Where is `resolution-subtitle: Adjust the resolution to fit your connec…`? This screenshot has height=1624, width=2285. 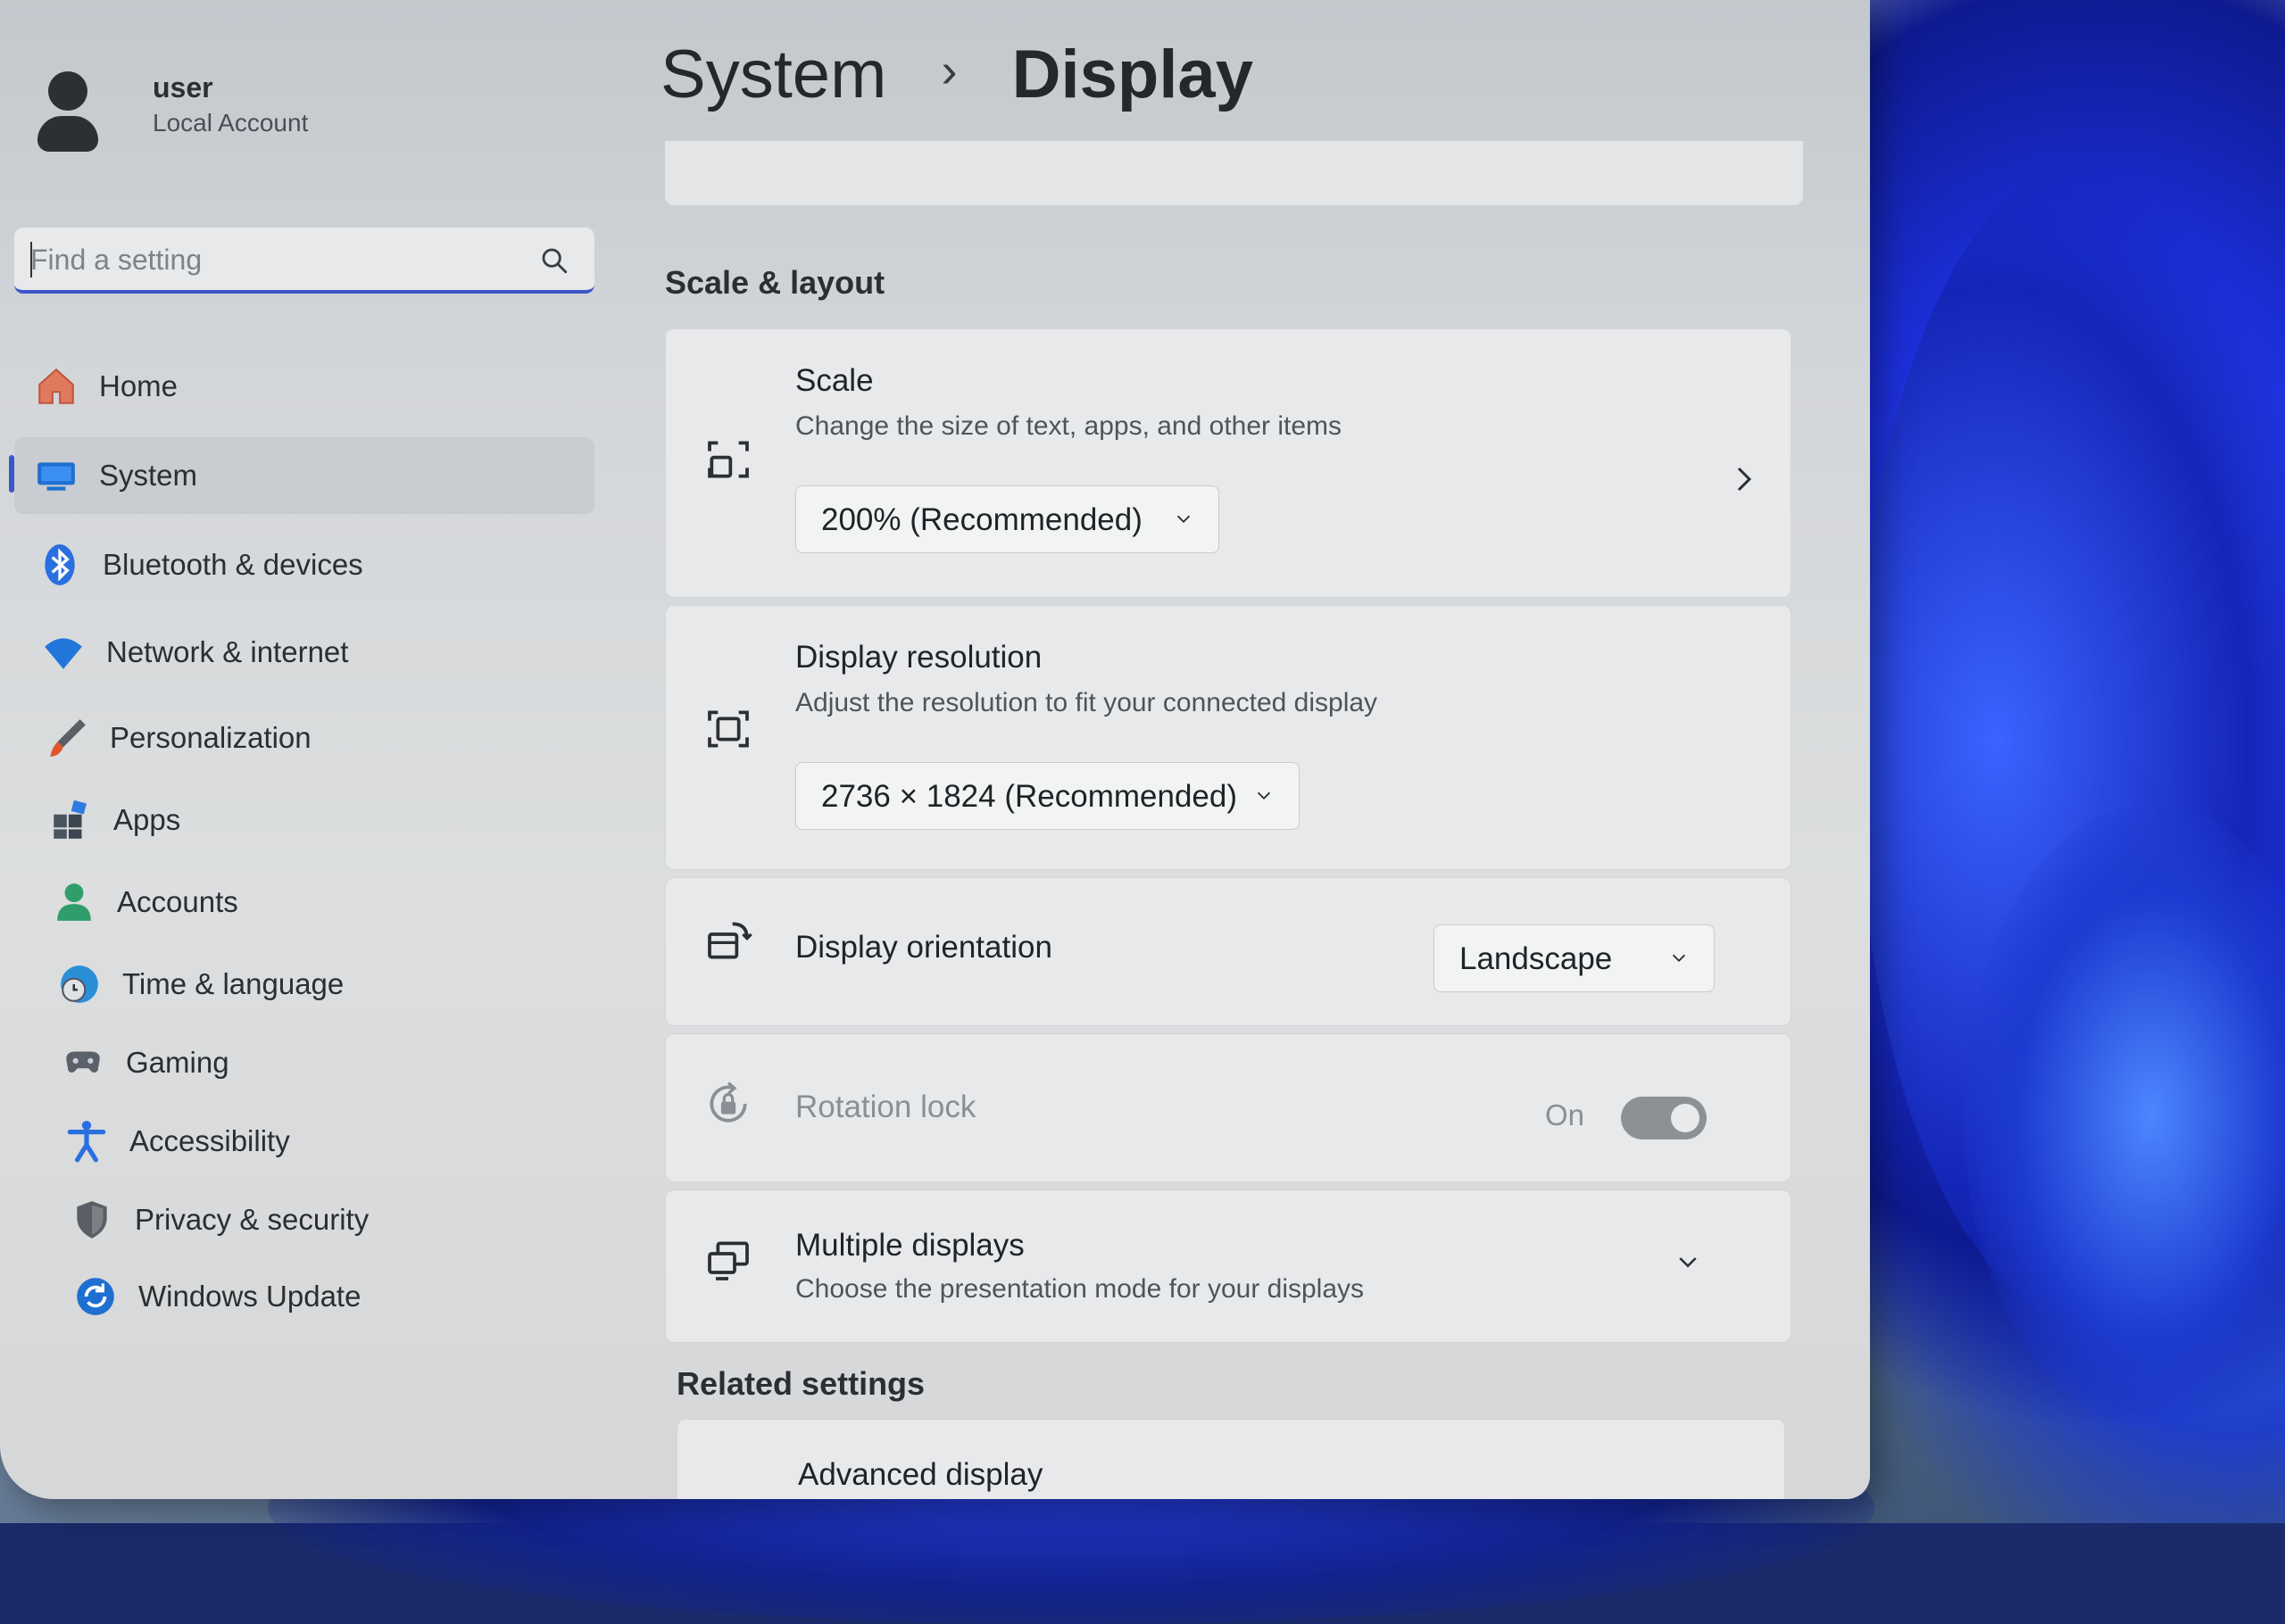 resolution-subtitle: Adjust the resolution to fit your connec… is located at coordinates (1086, 702).